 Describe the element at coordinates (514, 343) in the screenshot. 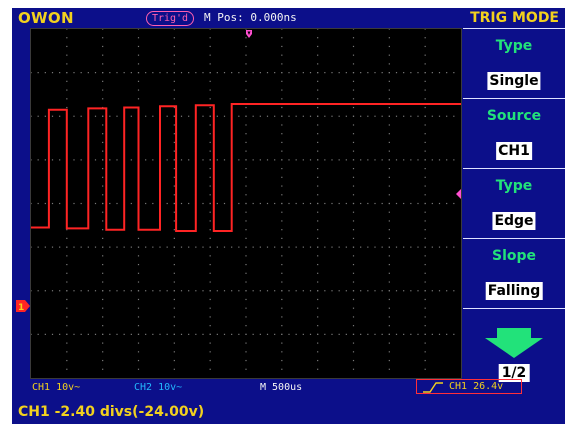

I see `down-arrow-icon` at that location.